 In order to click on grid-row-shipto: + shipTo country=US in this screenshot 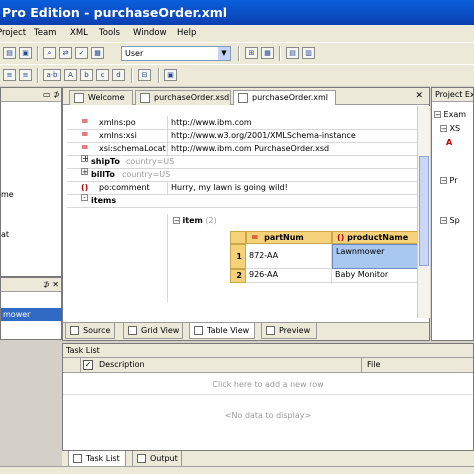, I will do `click(242, 162)`.